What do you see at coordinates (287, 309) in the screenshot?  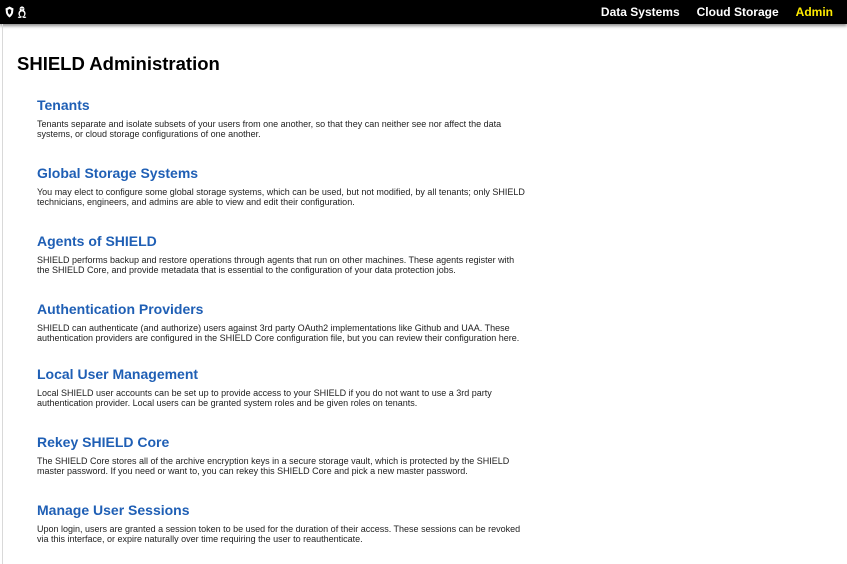 I see `authentication-providers-link: Authentication Providers` at bounding box center [287, 309].